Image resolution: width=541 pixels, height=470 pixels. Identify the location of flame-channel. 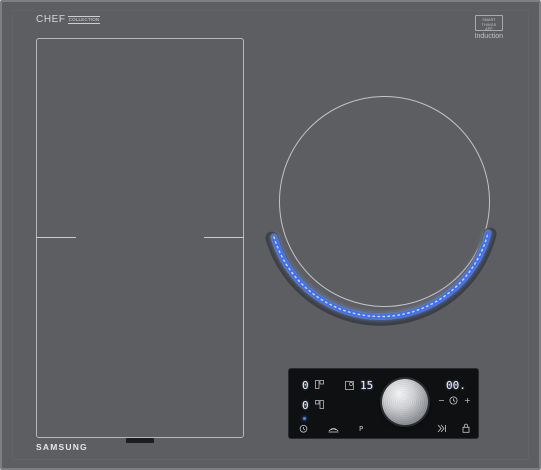
(381, 276).